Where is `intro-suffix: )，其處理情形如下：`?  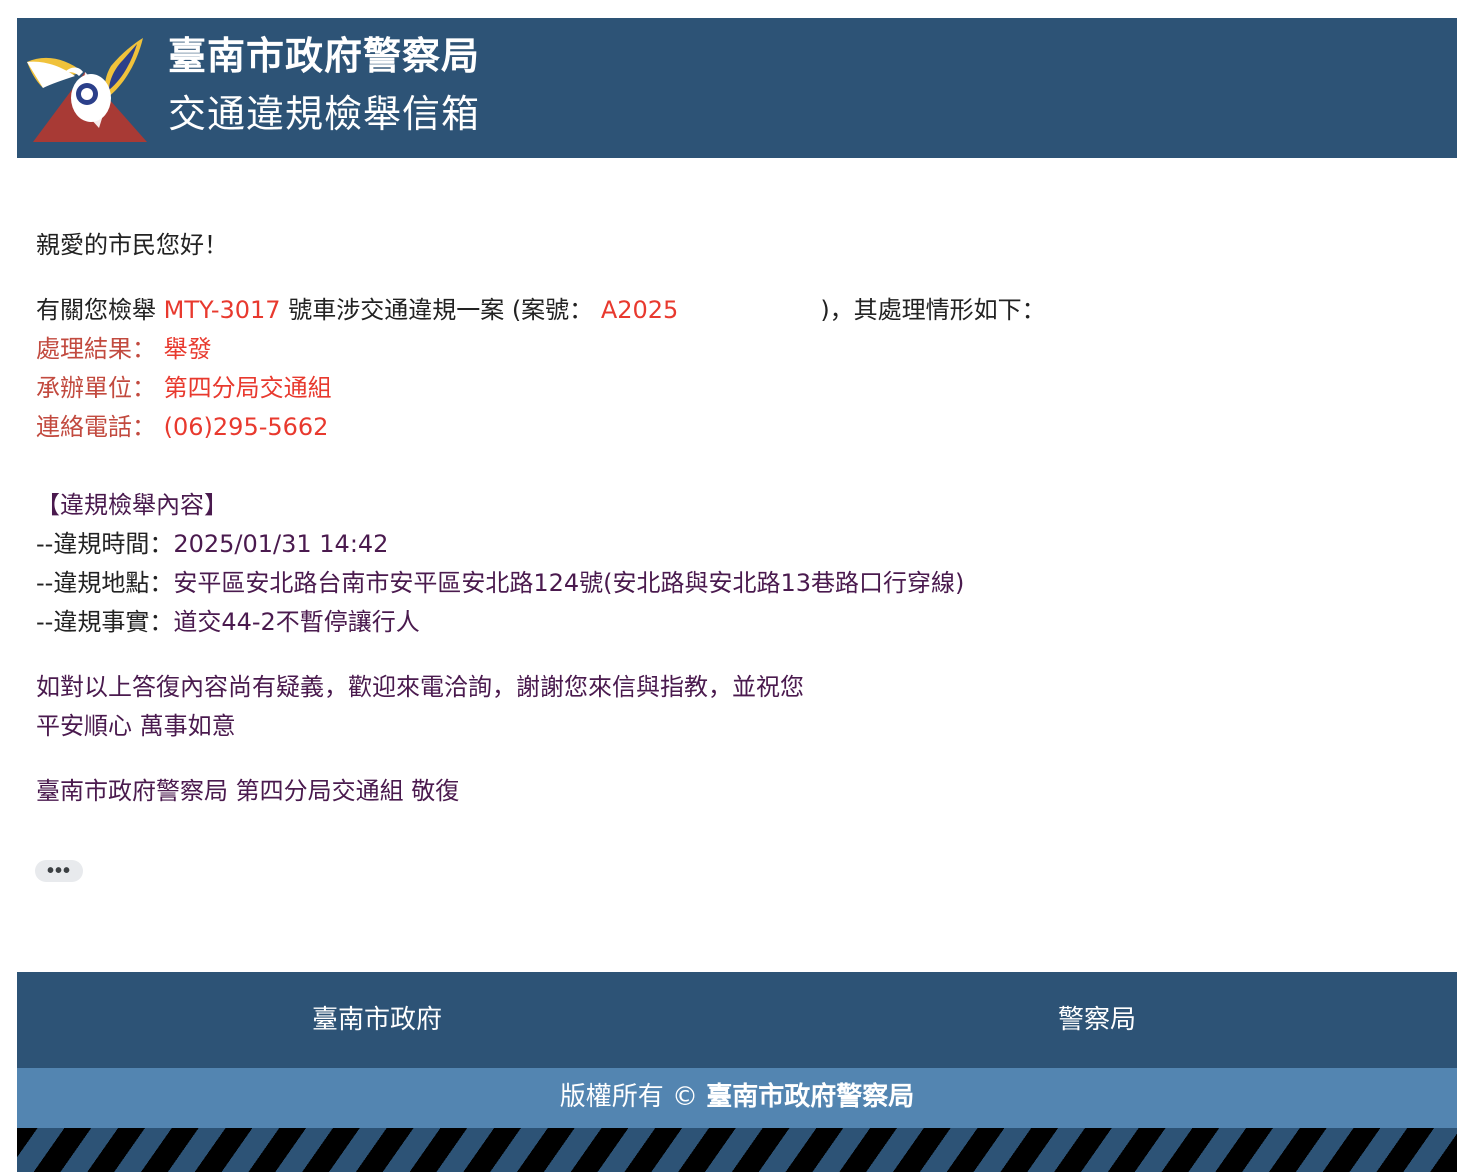 intro-suffix: )，其處理情形如下： is located at coordinates (933, 310).